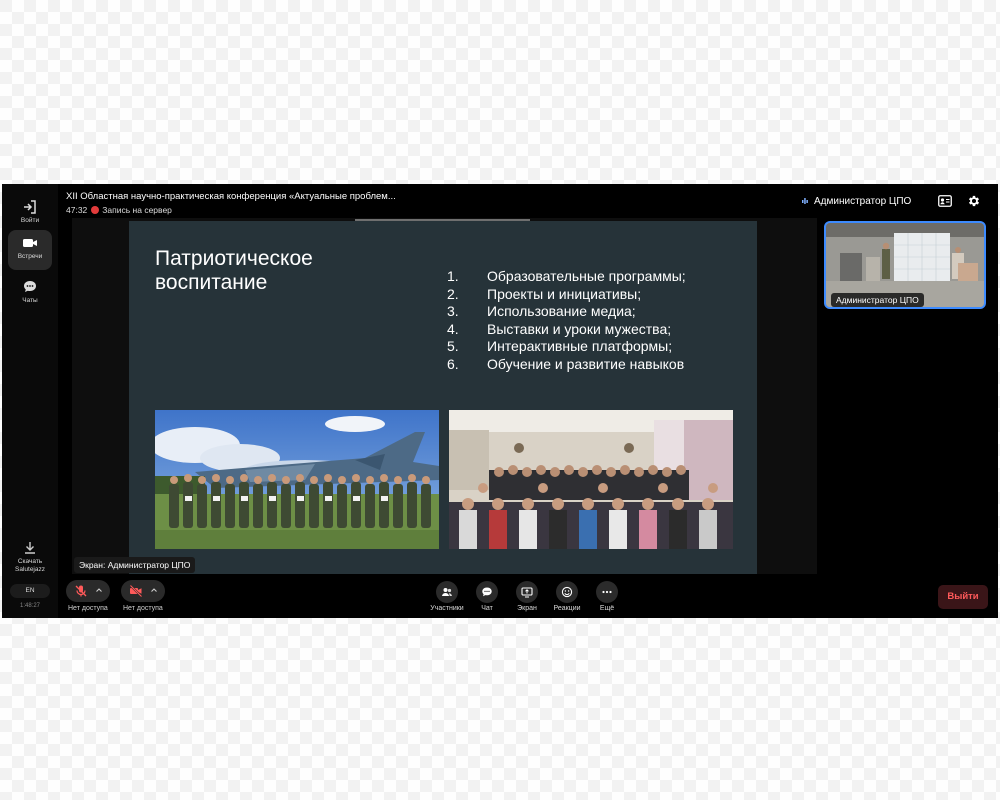  I want to click on reactions-button: Реакции, so click(567, 596).